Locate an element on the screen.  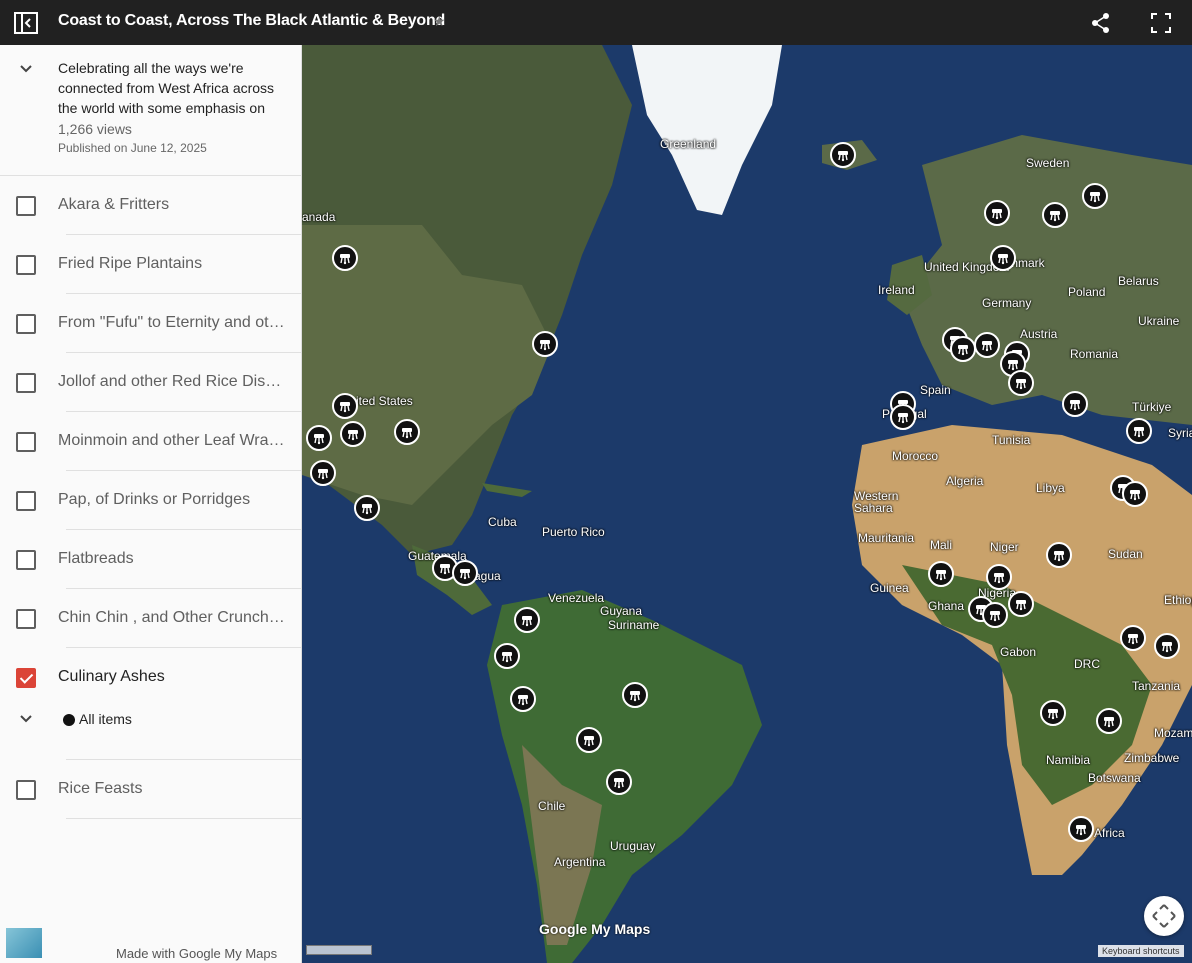
made-with-footer: Made with Google My Maps is located at coordinates (196, 953).